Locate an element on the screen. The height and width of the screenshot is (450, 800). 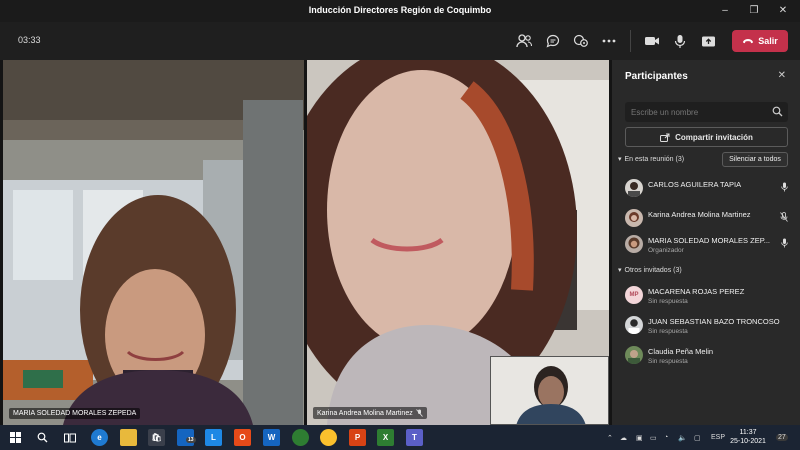
participant-search is located at coordinates (706, 112).